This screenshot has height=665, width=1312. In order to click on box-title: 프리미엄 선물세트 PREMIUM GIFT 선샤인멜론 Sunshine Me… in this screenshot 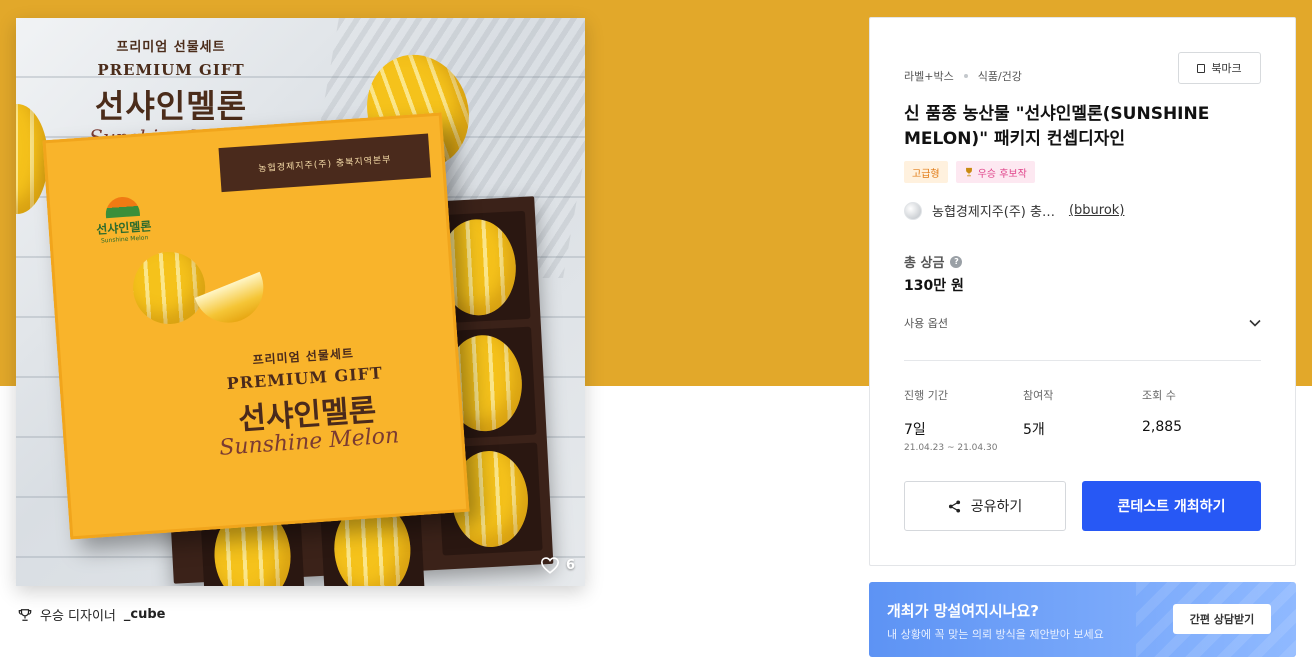, I will do `click(306, 401)`.